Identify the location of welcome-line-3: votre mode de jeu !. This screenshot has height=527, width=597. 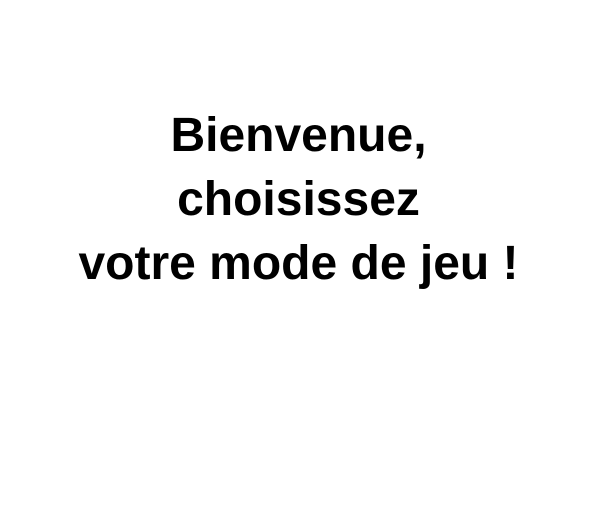
(298, 263).